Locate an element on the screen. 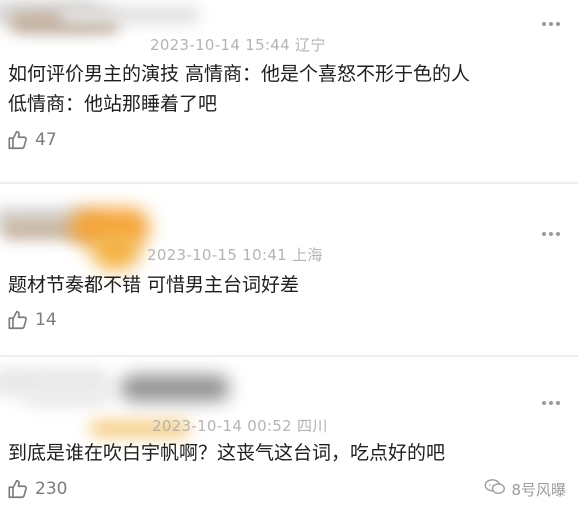 The width and height of the screenshot is (578, 512). watermark-text: 8号风曝 is located at coordinates (538, 489).